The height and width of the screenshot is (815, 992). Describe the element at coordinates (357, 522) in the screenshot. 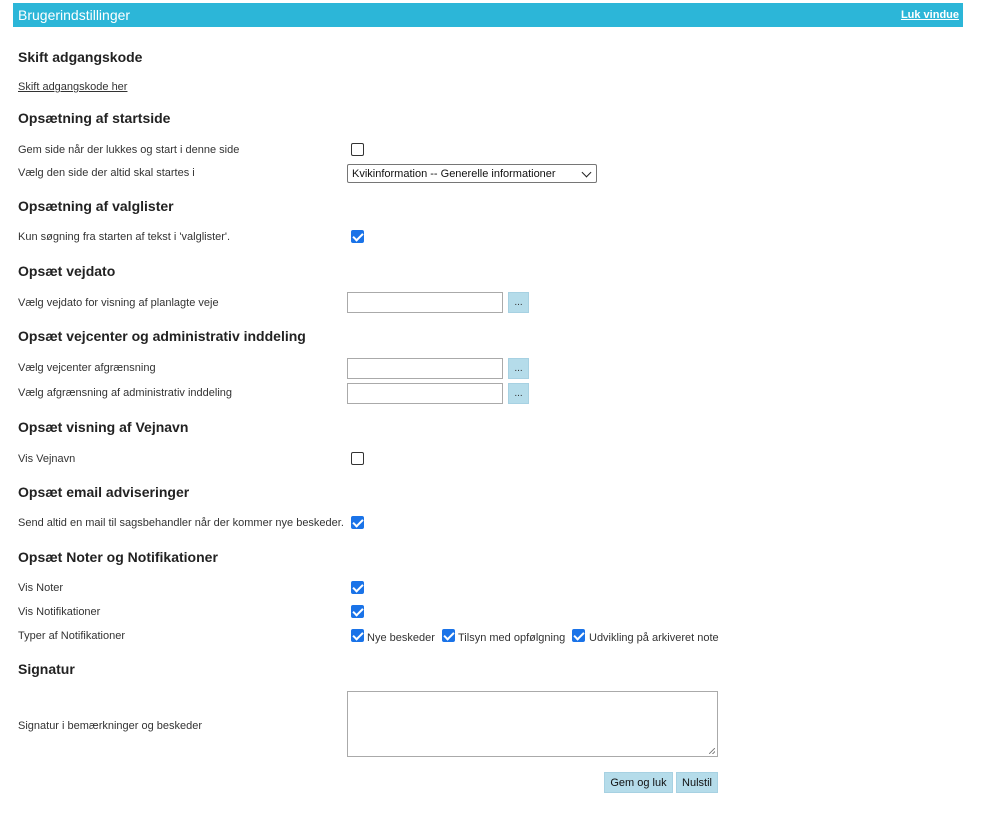

I see `email-checkbox` at that location.